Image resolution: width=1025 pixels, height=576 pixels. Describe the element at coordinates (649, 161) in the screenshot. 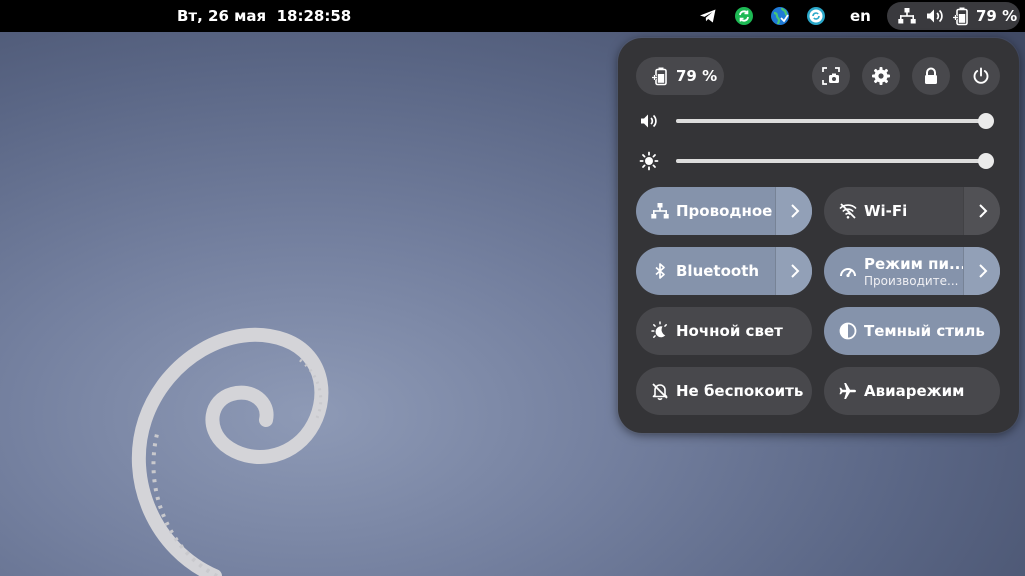

I see `brightness-icon` at that location.